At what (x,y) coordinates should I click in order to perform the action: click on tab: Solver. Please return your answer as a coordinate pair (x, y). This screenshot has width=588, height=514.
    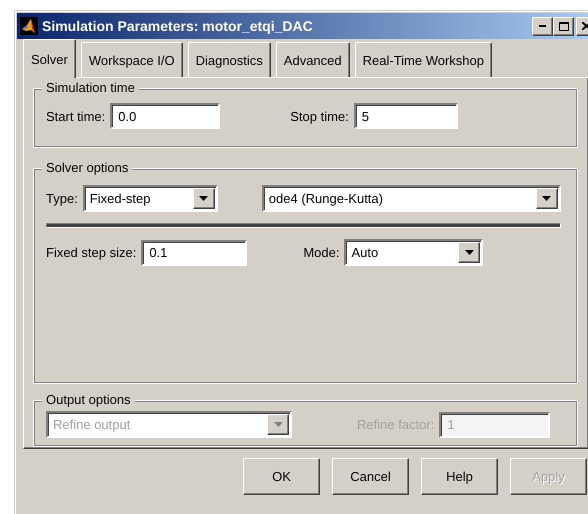
    Looking at the image, I should click on (49, 58).